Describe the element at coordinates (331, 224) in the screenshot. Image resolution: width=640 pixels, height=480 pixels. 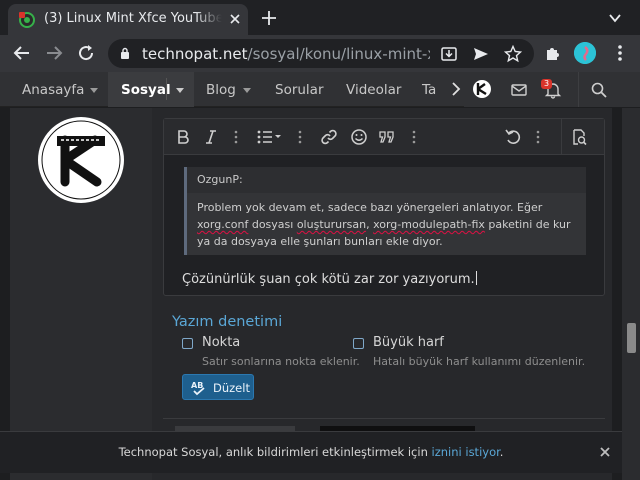
I see `quote-text-misspelled: oluşturursan` at that location.